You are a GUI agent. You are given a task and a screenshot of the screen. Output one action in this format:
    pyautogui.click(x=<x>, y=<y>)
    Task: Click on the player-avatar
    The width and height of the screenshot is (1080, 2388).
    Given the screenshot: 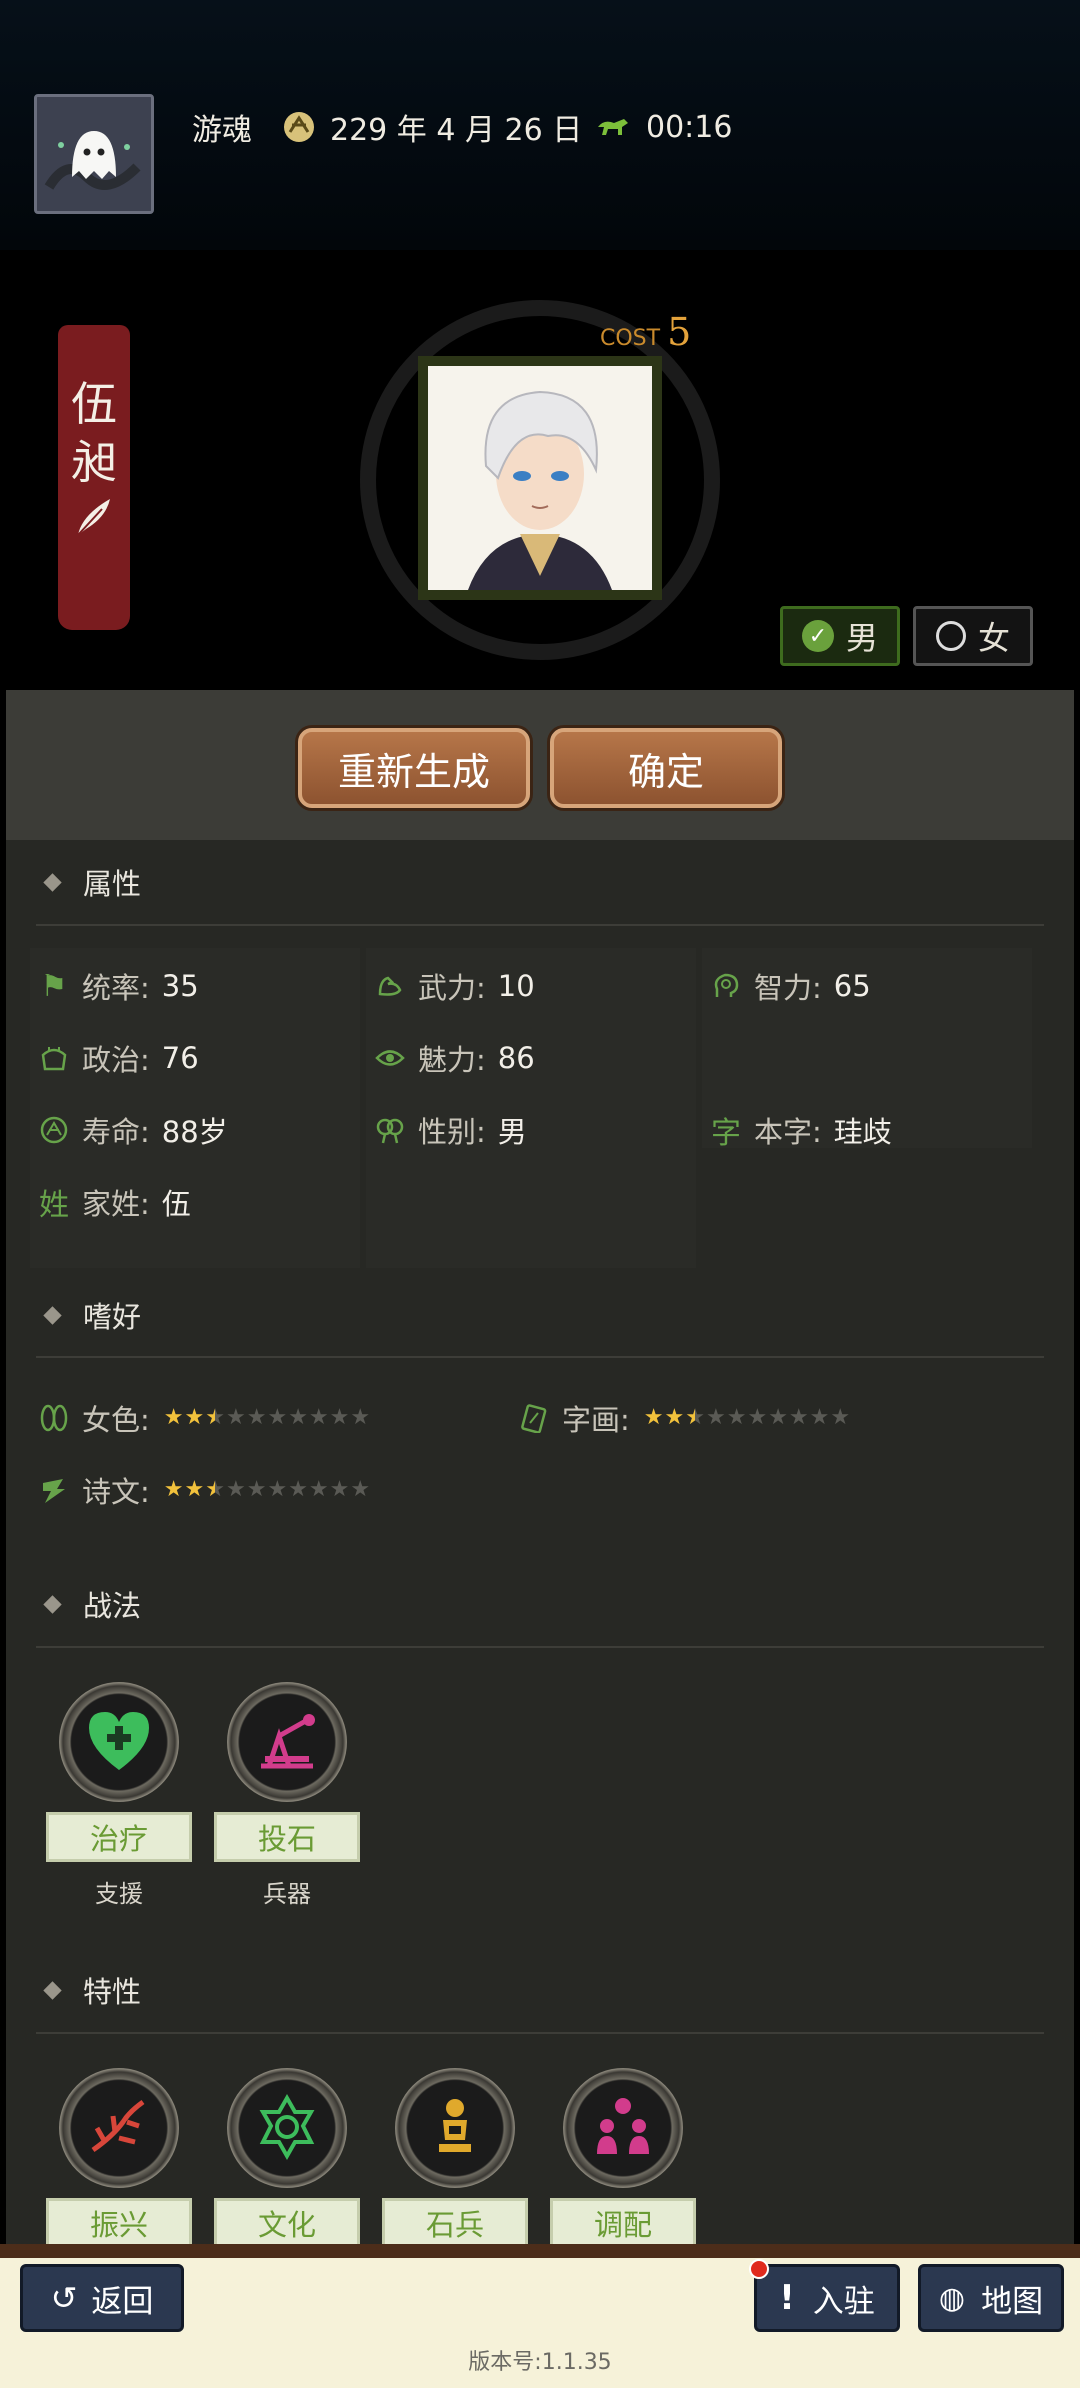 What is the action you would take?
    pyautogui.click(x=94, y=154)
    